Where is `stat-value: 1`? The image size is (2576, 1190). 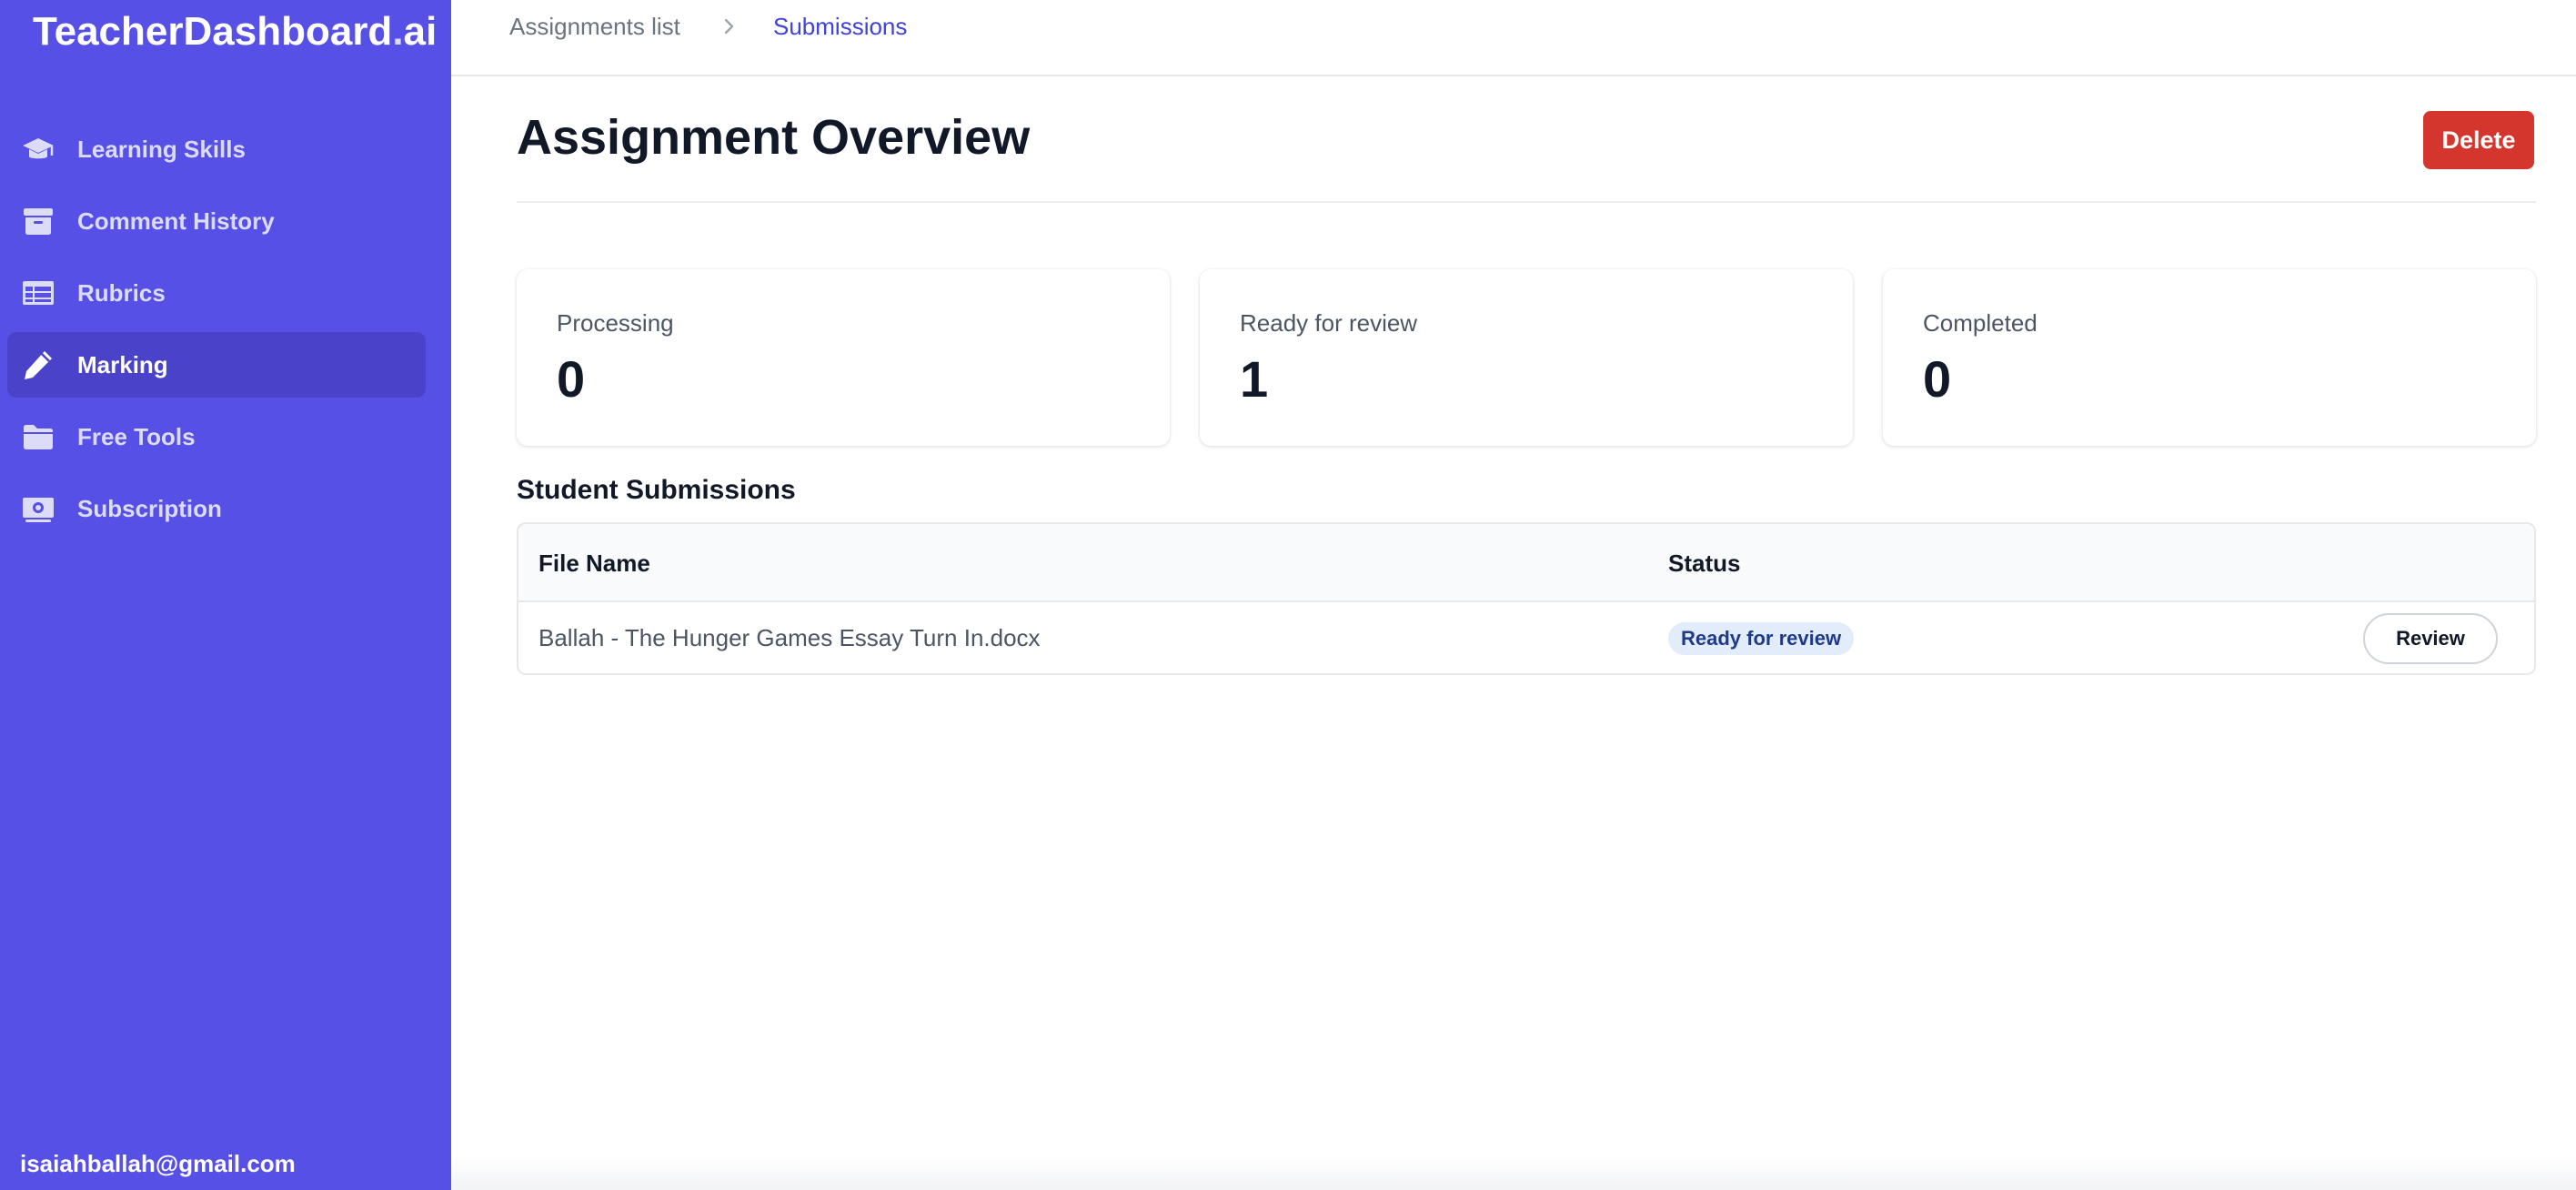 stat-value: 1 is located at coordinates (1254, 379).